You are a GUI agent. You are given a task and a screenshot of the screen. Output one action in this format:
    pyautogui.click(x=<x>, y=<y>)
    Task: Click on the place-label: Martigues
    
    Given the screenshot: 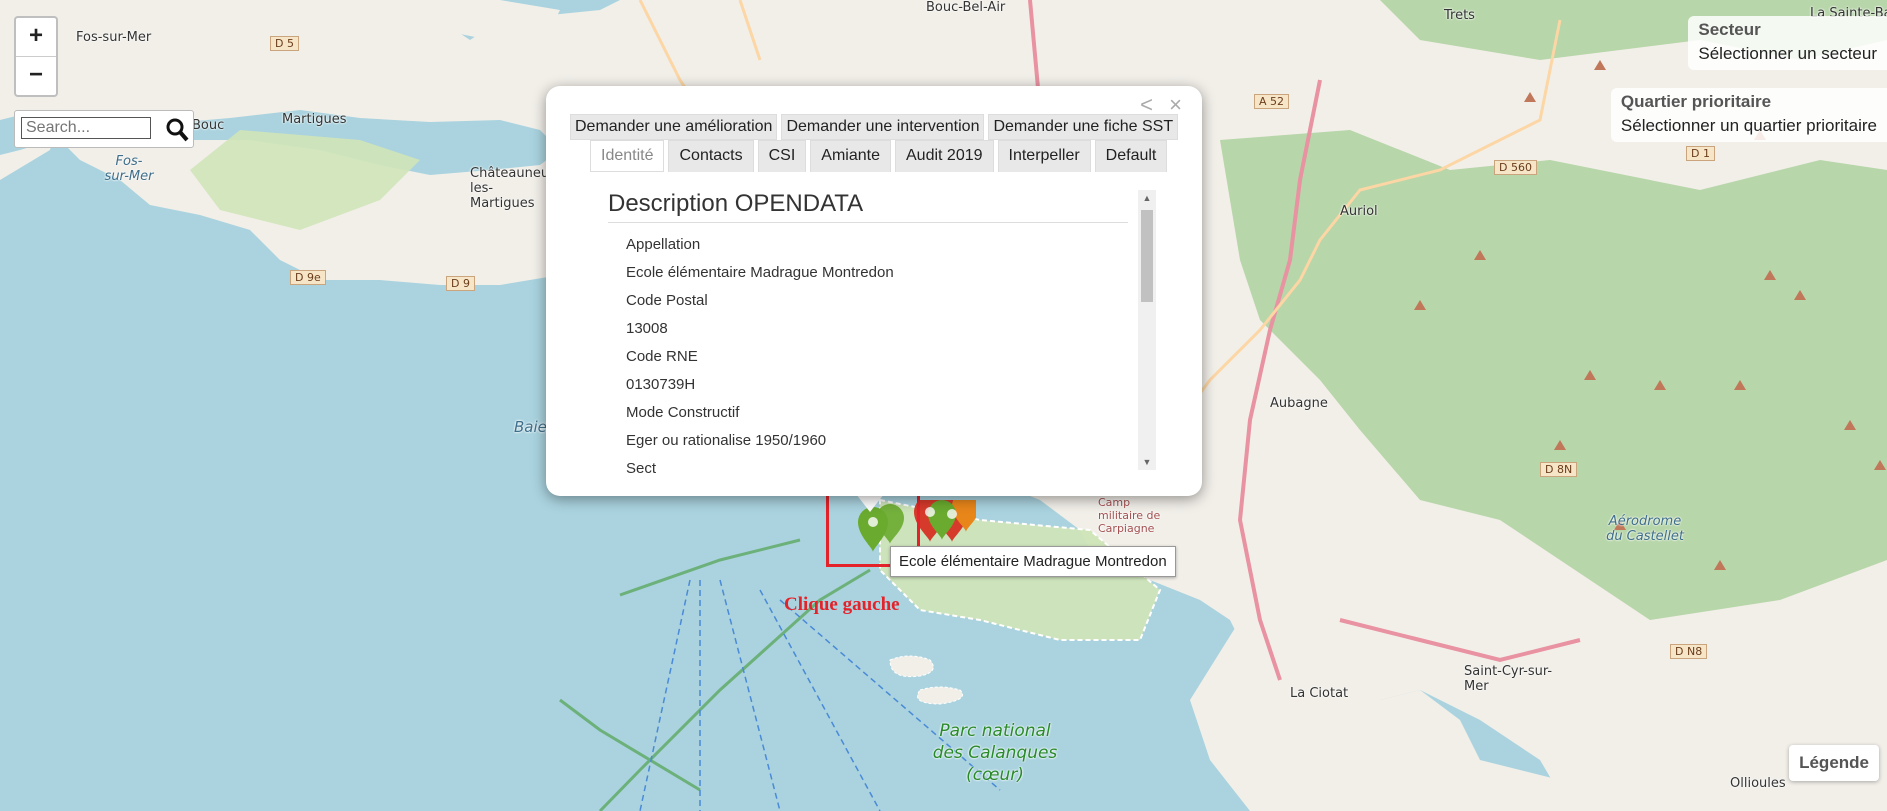 What is the action you would take?
    pyautogui.click(x=314, y=119)
    